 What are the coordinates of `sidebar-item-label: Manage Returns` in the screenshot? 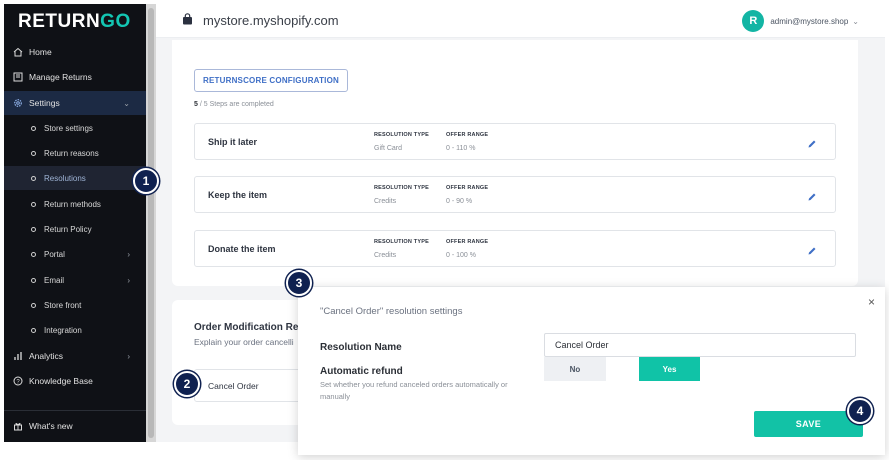 It's located at (60, 77).